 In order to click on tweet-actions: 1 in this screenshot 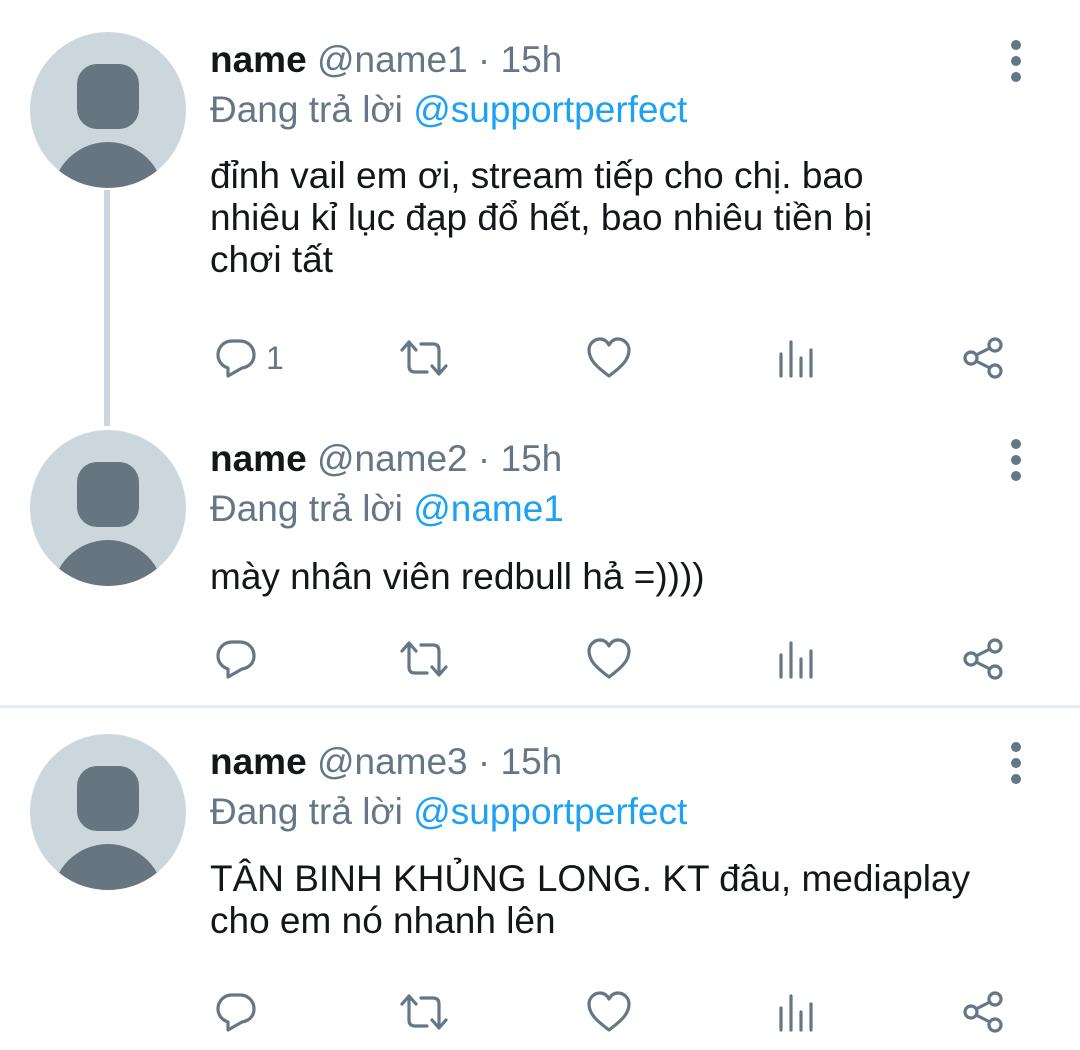, I will do `click(620, 358)`.